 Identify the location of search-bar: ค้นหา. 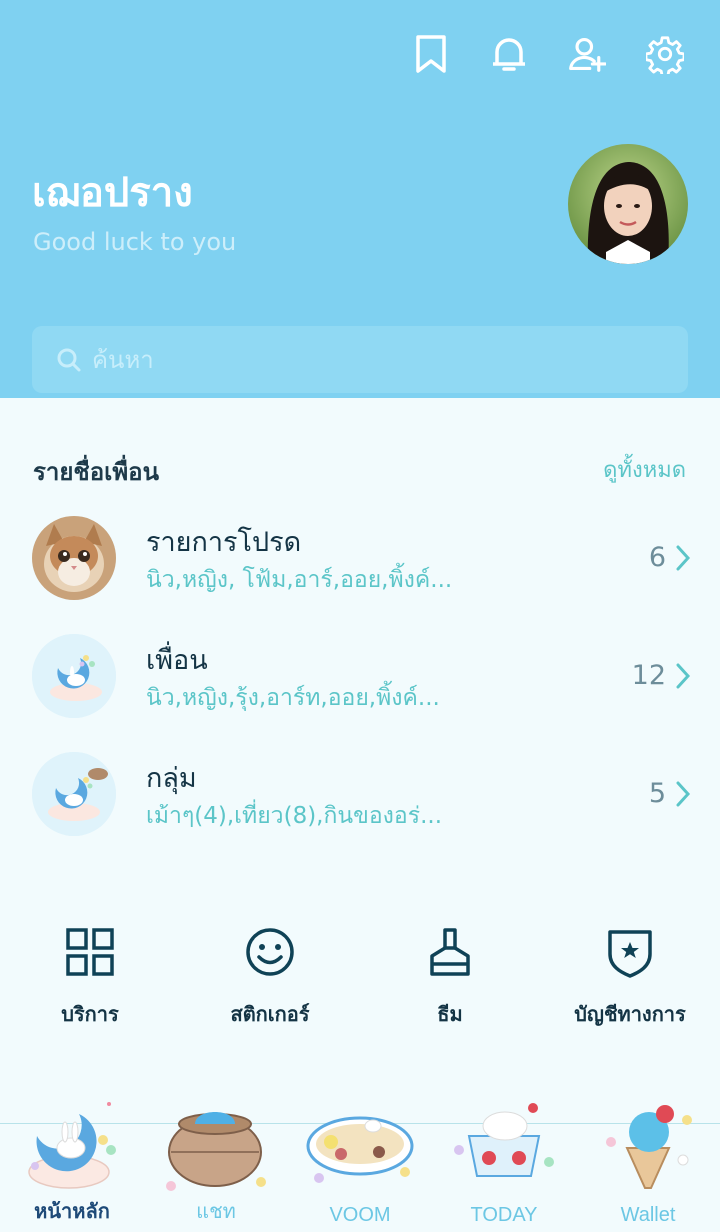
(360, 359).